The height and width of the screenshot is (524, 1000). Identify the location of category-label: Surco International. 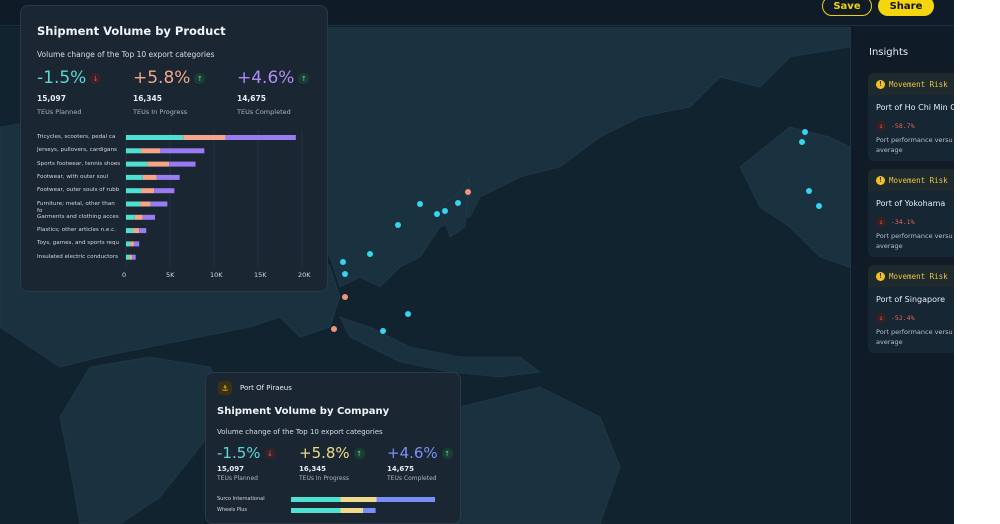
(241, 499).